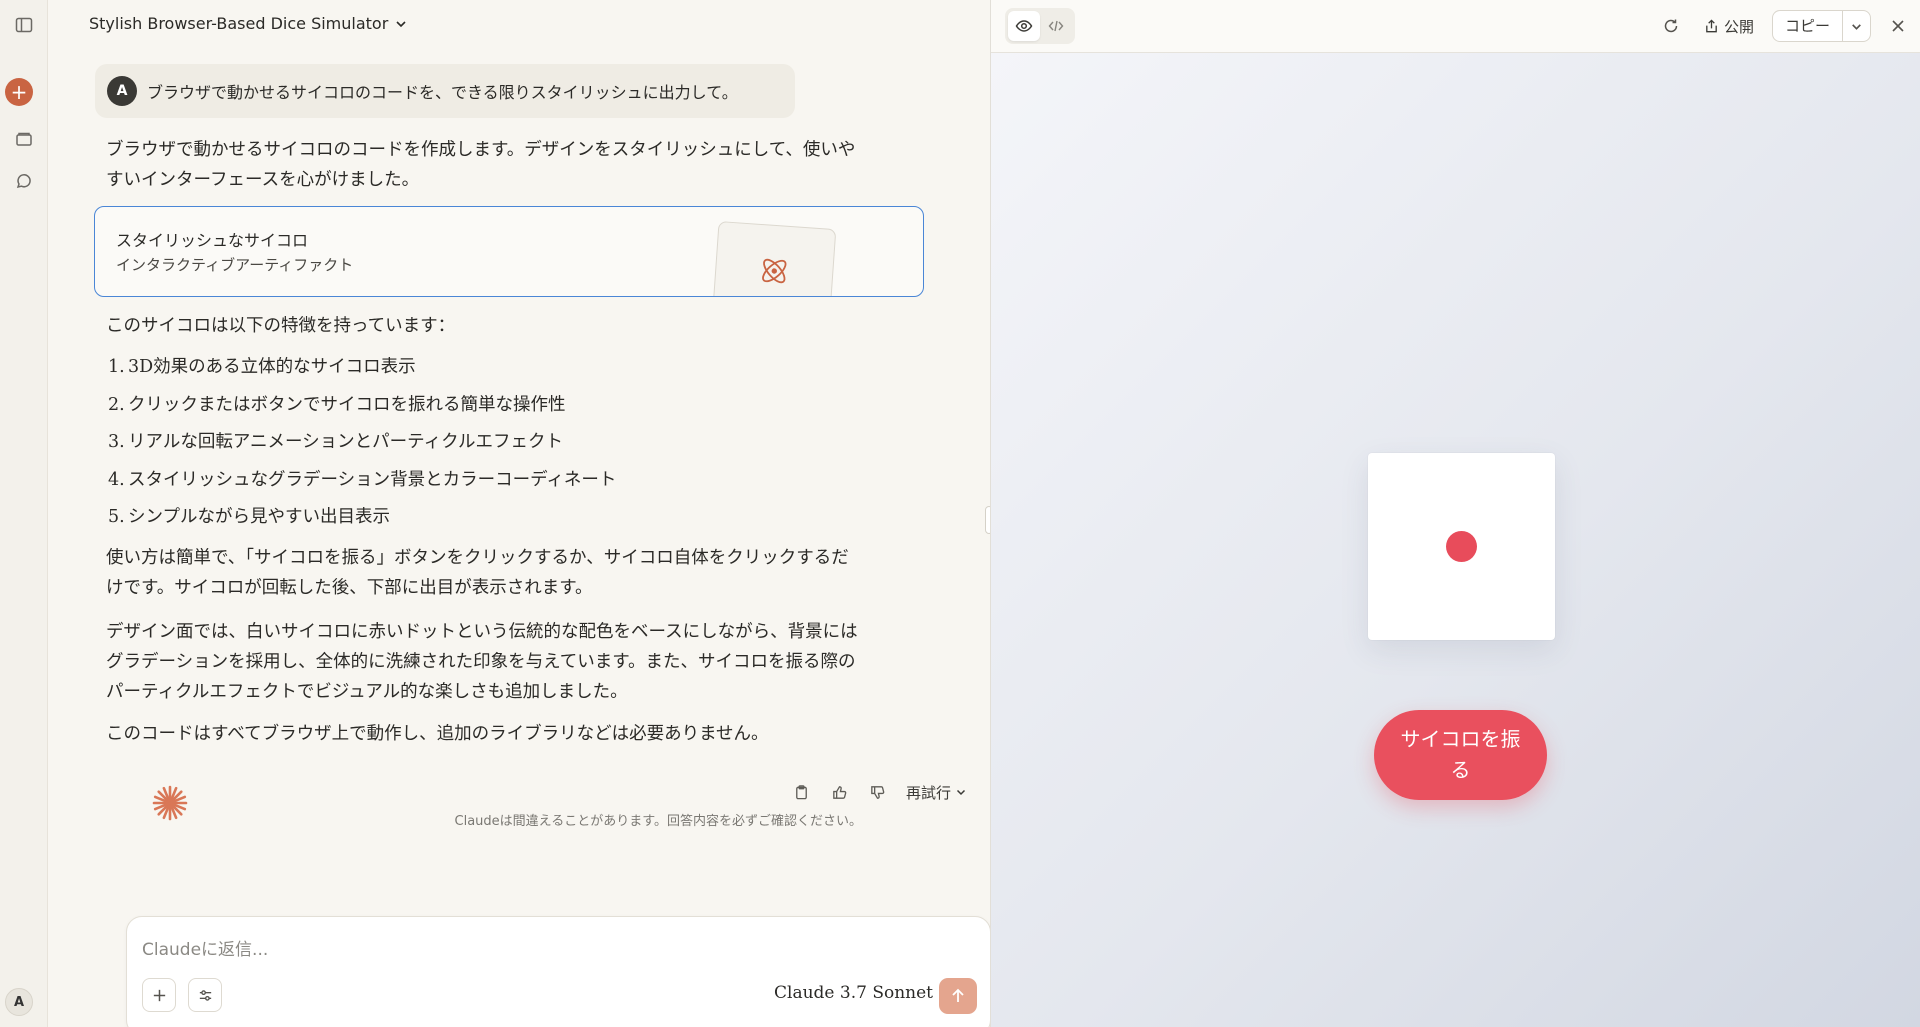 The height and width of the screenshot is (1027, 1920). Describe the element at coordinates (839, 792) in the screenshot. I see `thumbs-up-icon` at that location.